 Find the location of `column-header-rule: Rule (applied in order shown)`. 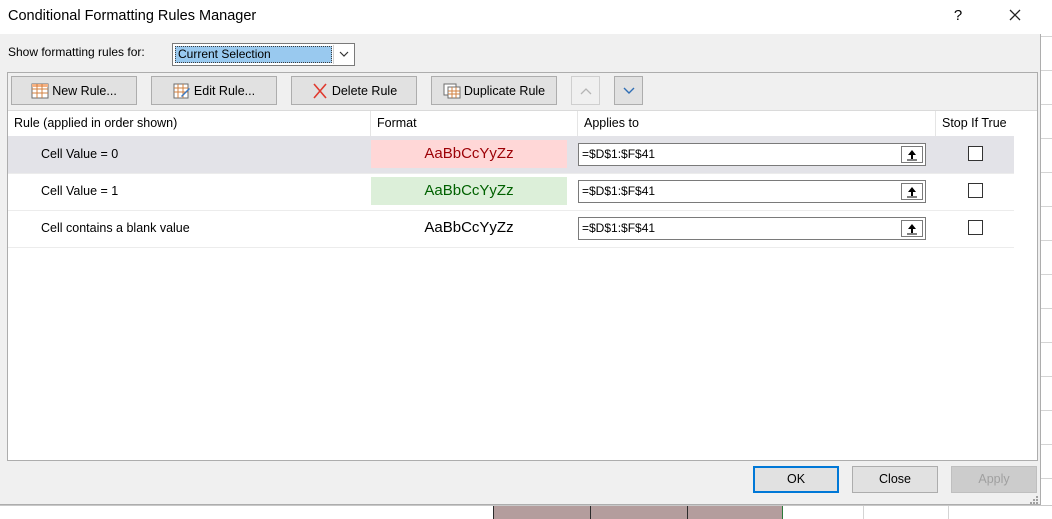

column-header-rule: Rule (applied in order shown) is located at coordinates (189, 123).